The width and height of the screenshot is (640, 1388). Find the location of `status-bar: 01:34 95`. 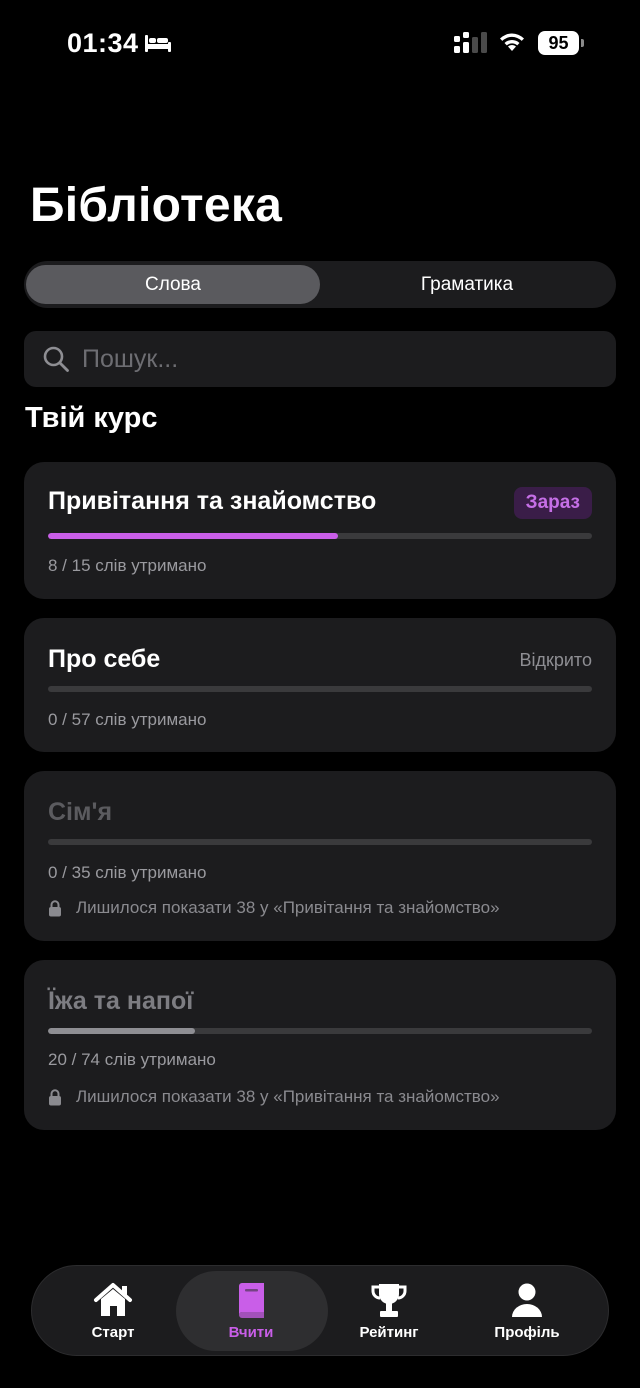

status-bar: 01:34 95 is located at coordinates (320, 44).